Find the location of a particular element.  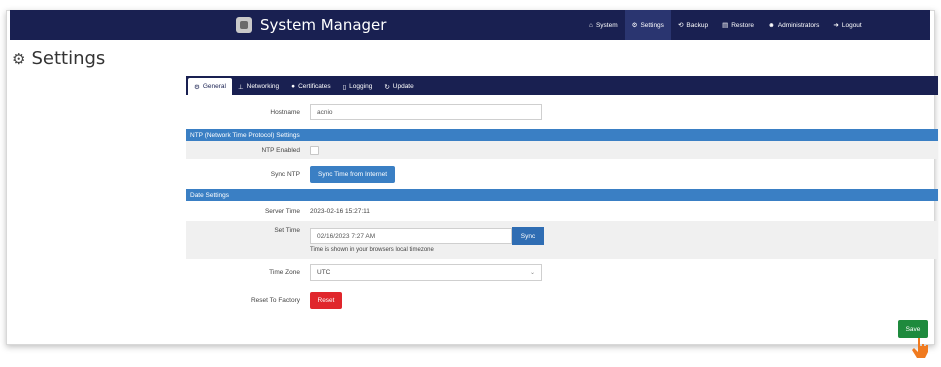

tab-logging: ▯ Logging is located at coordinates (358, 86).